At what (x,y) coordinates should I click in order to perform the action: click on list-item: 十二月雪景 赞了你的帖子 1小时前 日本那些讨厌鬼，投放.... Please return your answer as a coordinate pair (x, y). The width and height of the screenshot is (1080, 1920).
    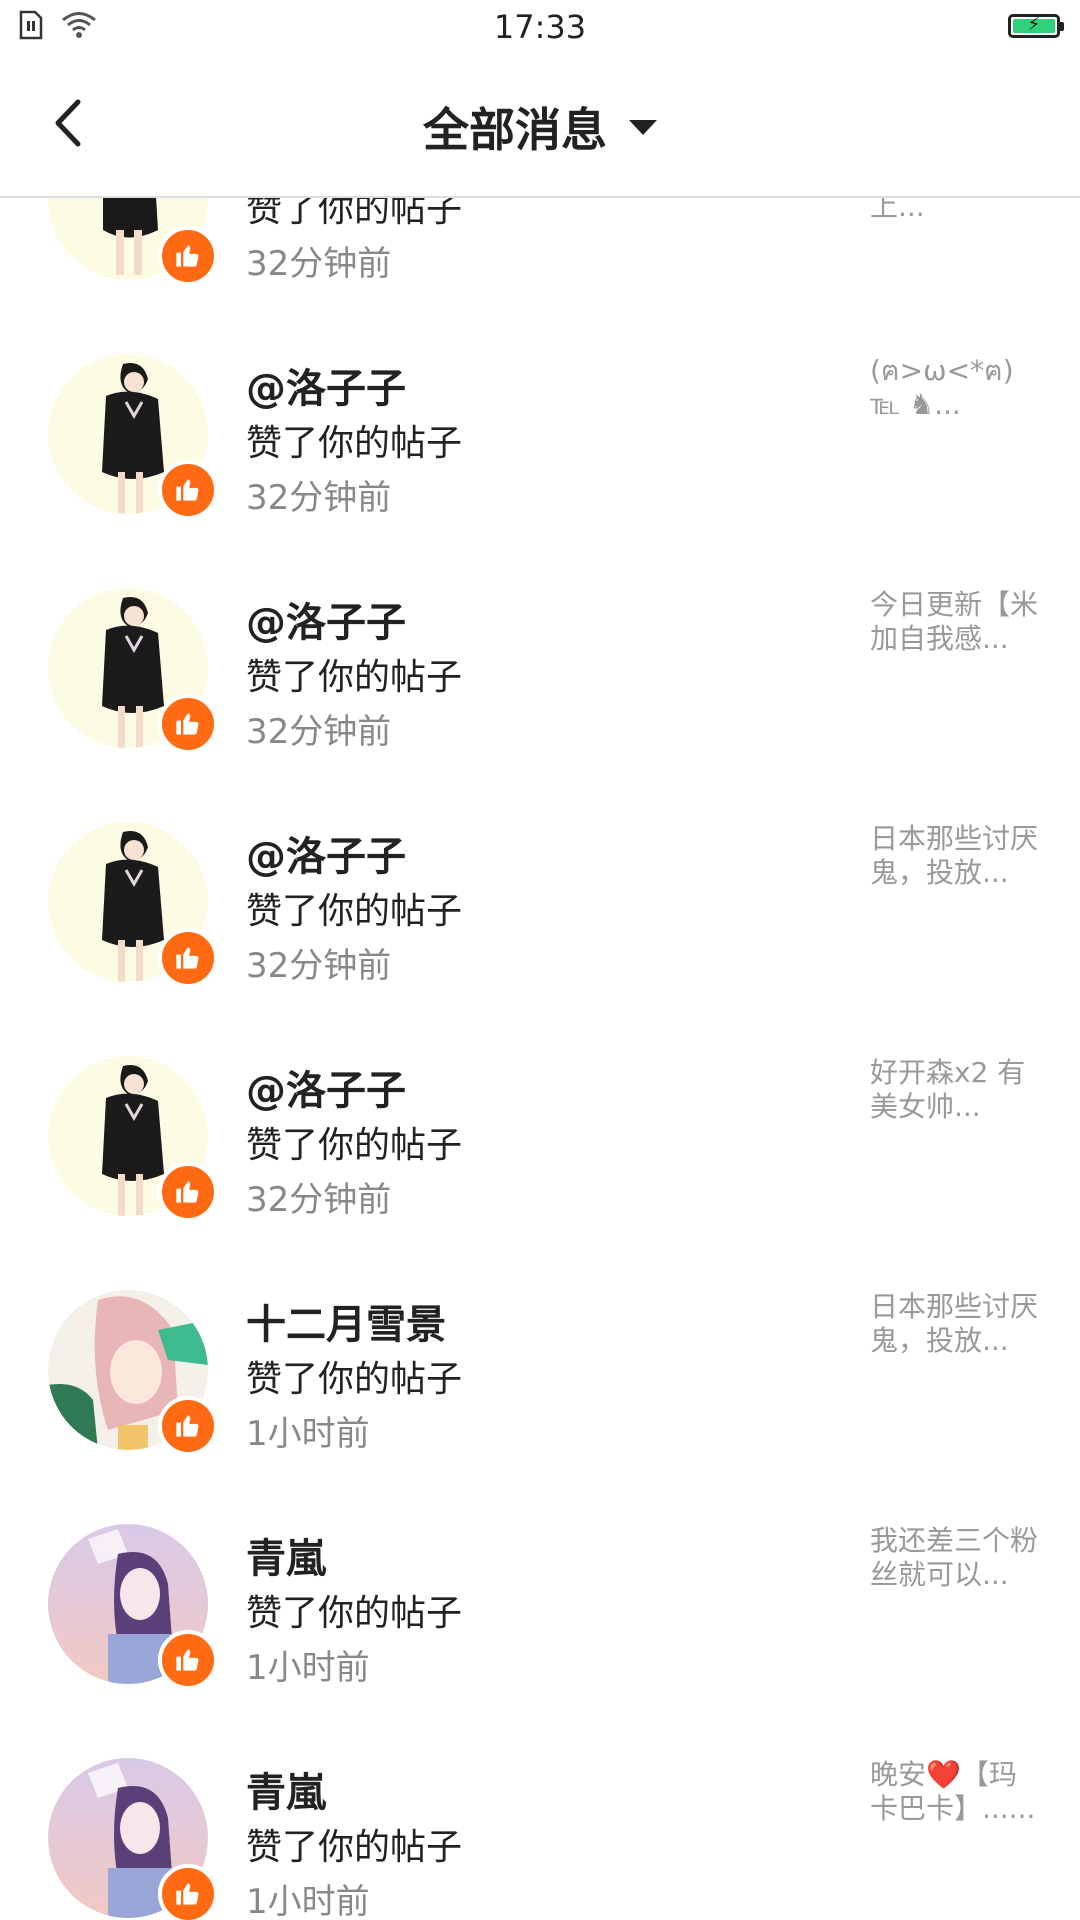
    Looking at the image, I should click on (540, 1407).